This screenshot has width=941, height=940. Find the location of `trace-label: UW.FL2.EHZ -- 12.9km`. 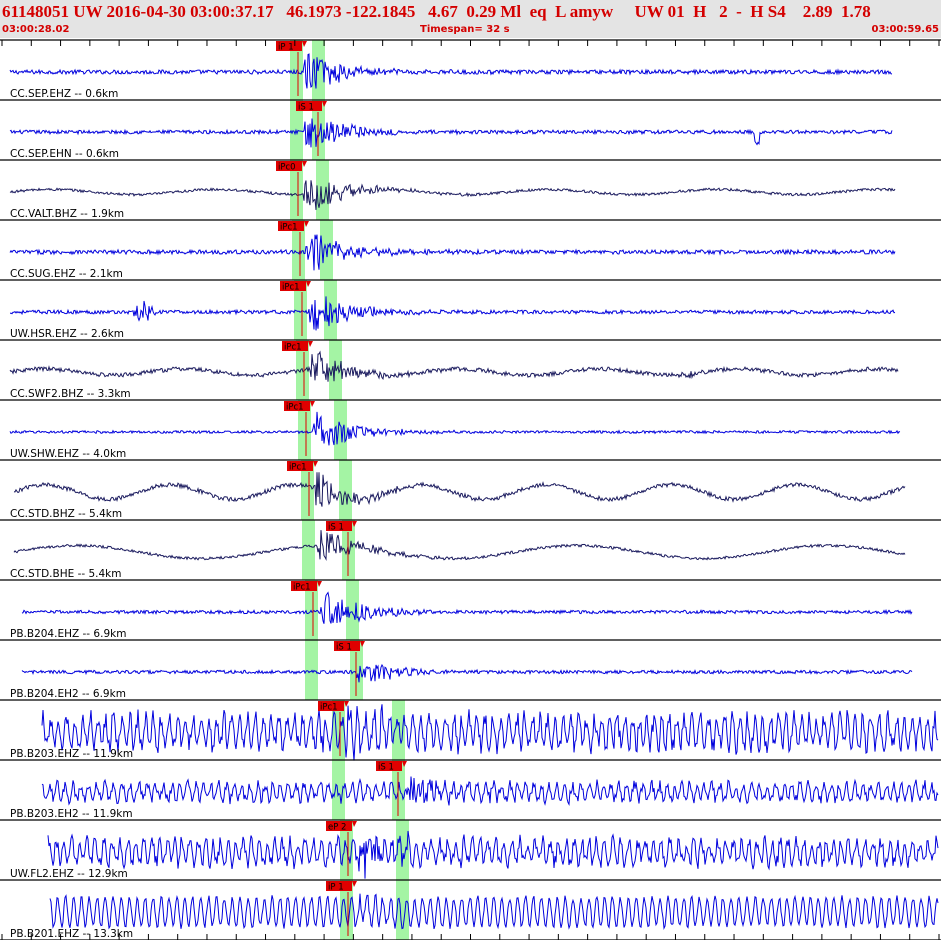

trace-label: UW.FL2.EHZ -- 12.9km is located at coordinates (69, 874).